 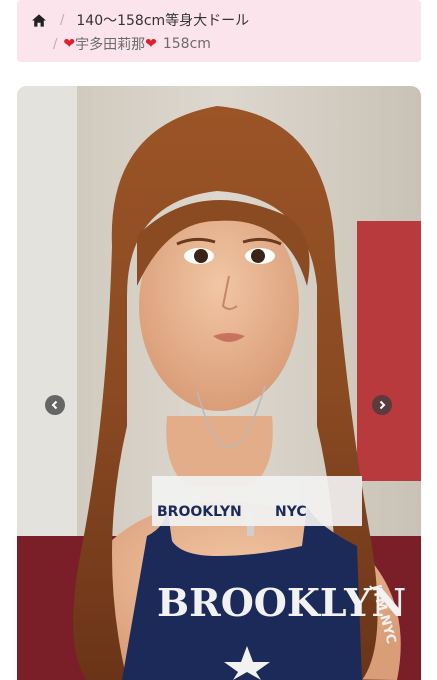 I want to click on breadcrumb: / 140〜158cm等身大ドール / ❤ 宇多田莉那 ❤ 158cm, so click(x=219, y=31).